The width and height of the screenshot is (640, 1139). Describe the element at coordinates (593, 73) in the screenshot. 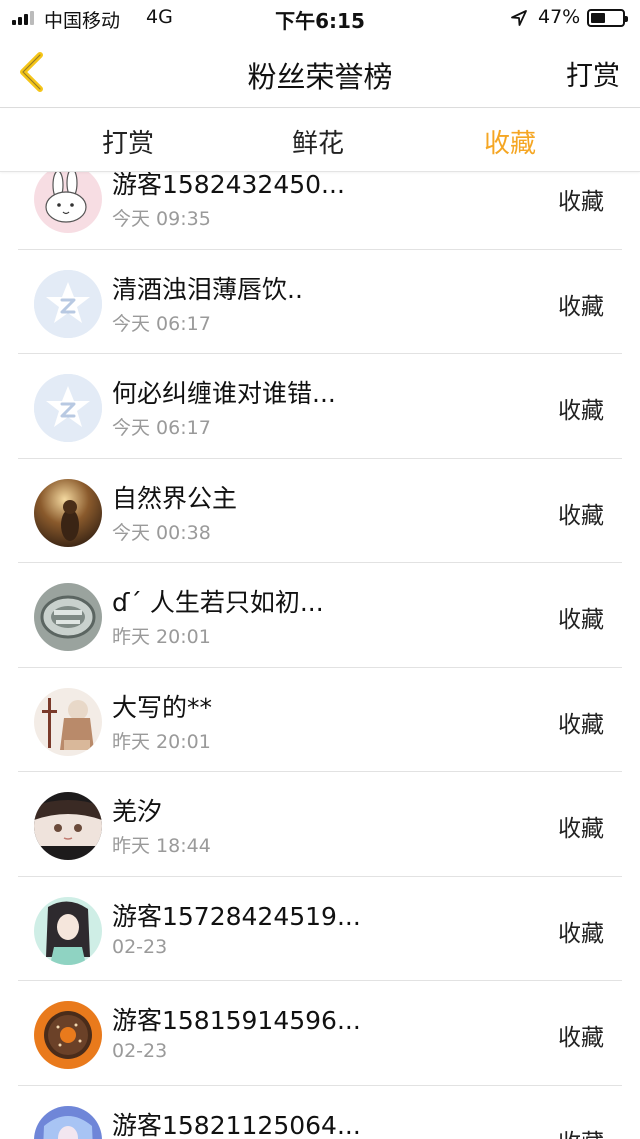

I see `reward-button: 打赏` at that location.